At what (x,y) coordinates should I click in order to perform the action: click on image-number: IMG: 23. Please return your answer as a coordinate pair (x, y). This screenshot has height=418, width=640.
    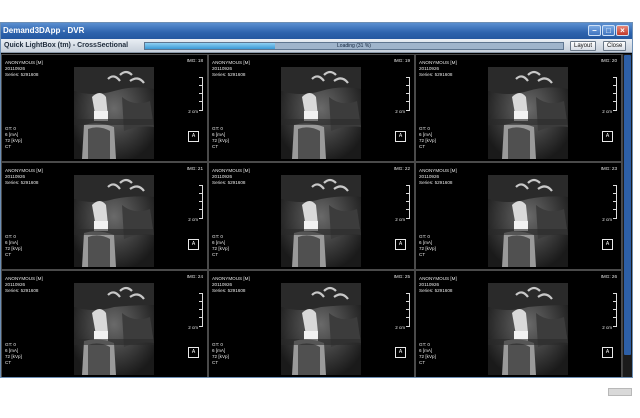
    Looking at the image, I should click on (608, 168).